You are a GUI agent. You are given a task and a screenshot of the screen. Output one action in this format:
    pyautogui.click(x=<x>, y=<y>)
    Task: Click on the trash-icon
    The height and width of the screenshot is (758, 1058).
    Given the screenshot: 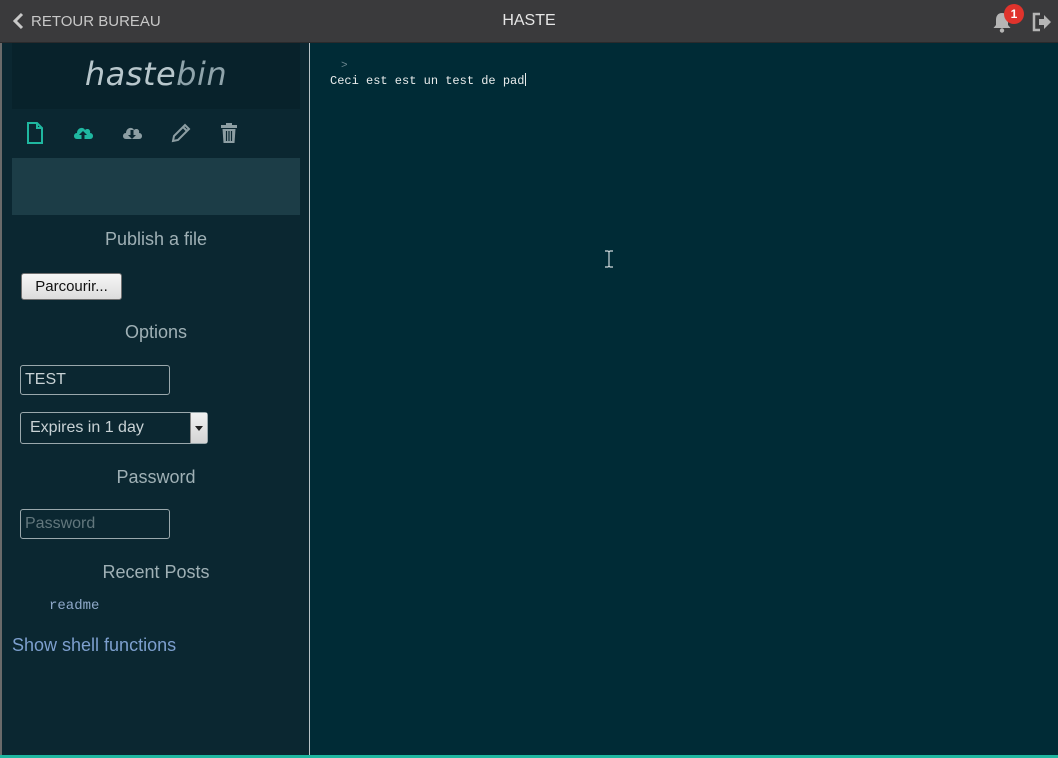 What is the action you would take?
    pyautogui.click(x=229, y=133)
    